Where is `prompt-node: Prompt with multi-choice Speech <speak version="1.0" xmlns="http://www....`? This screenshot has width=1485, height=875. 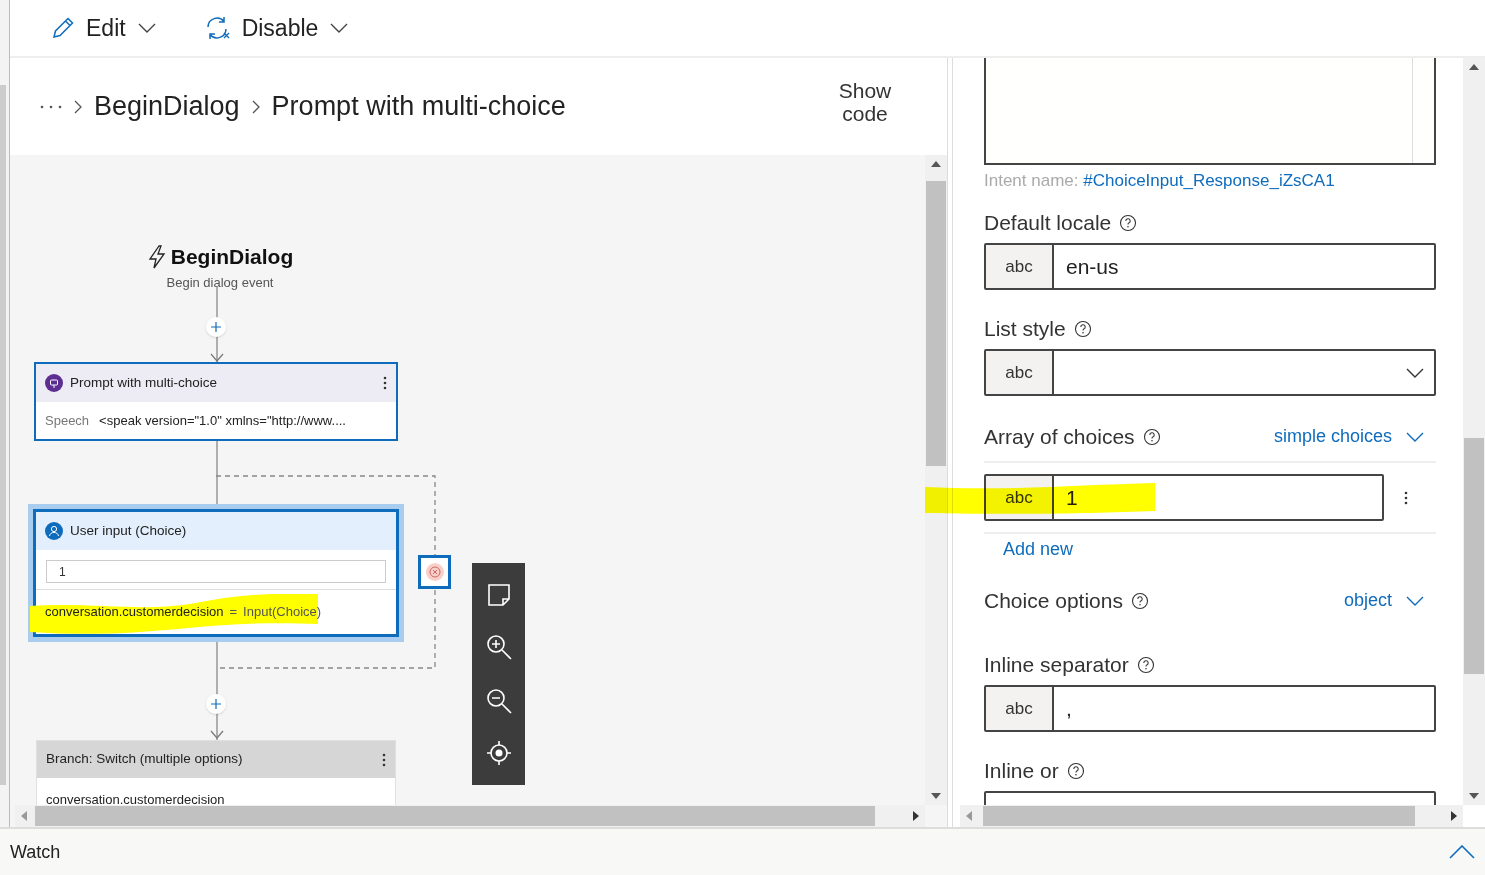
prompt-node: Prompt with multi-choice Speech <speak version="1.0" xmlns="http://www.... is located at coordinates (216, 401).